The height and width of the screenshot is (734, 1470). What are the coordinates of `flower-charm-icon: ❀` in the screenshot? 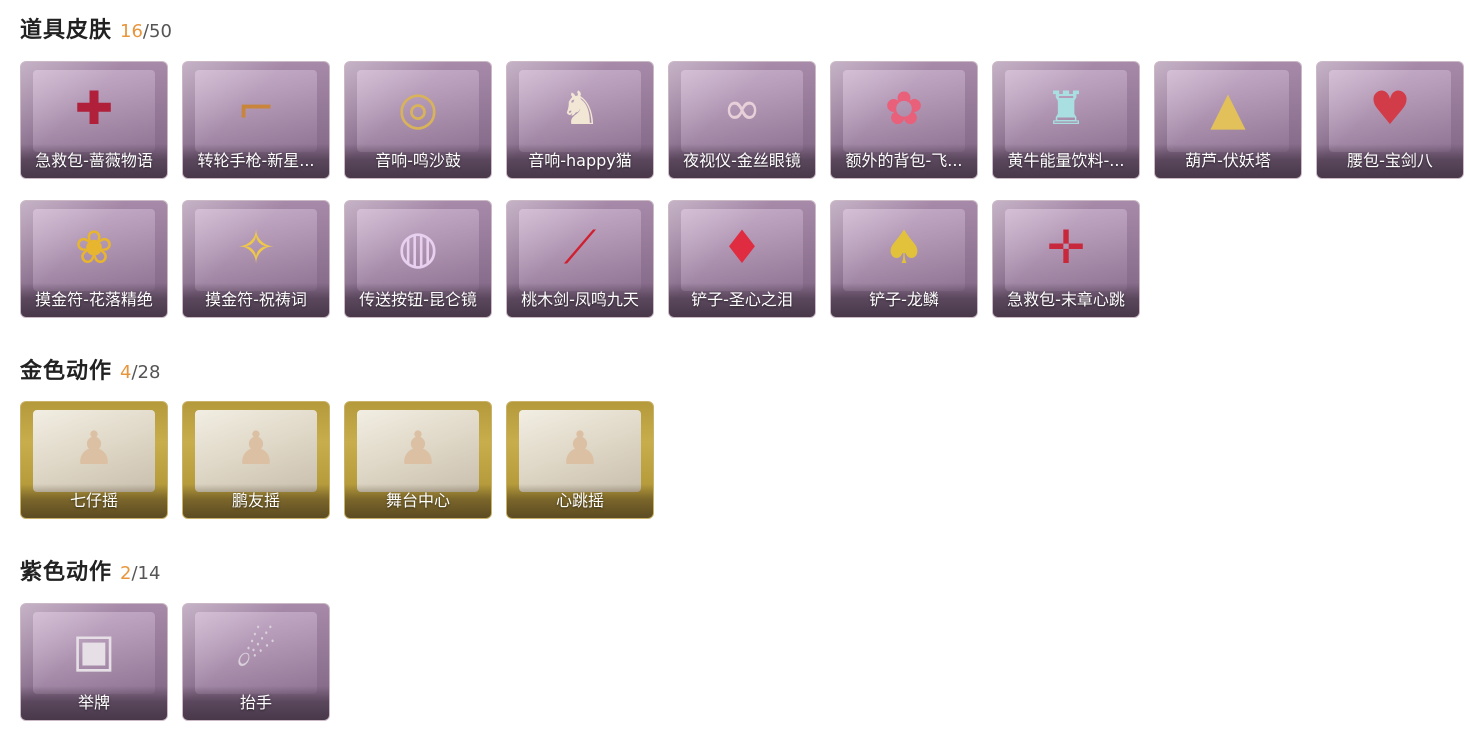 It's located at (94, 247).